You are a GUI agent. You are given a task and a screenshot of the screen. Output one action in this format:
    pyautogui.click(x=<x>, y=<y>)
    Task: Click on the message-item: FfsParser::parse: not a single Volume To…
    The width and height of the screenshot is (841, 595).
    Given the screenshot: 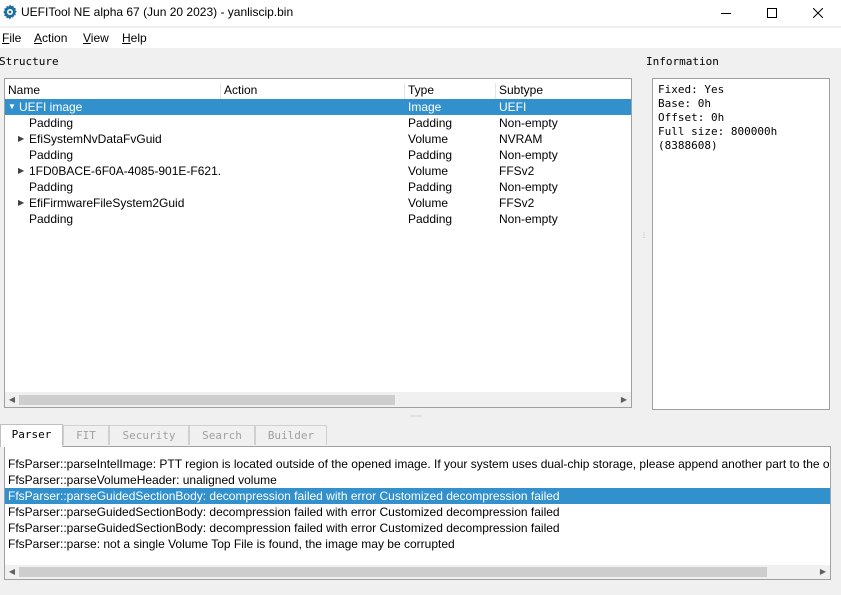 What is the action you would take?
    pyautogui.click(x=417, y=544)
    